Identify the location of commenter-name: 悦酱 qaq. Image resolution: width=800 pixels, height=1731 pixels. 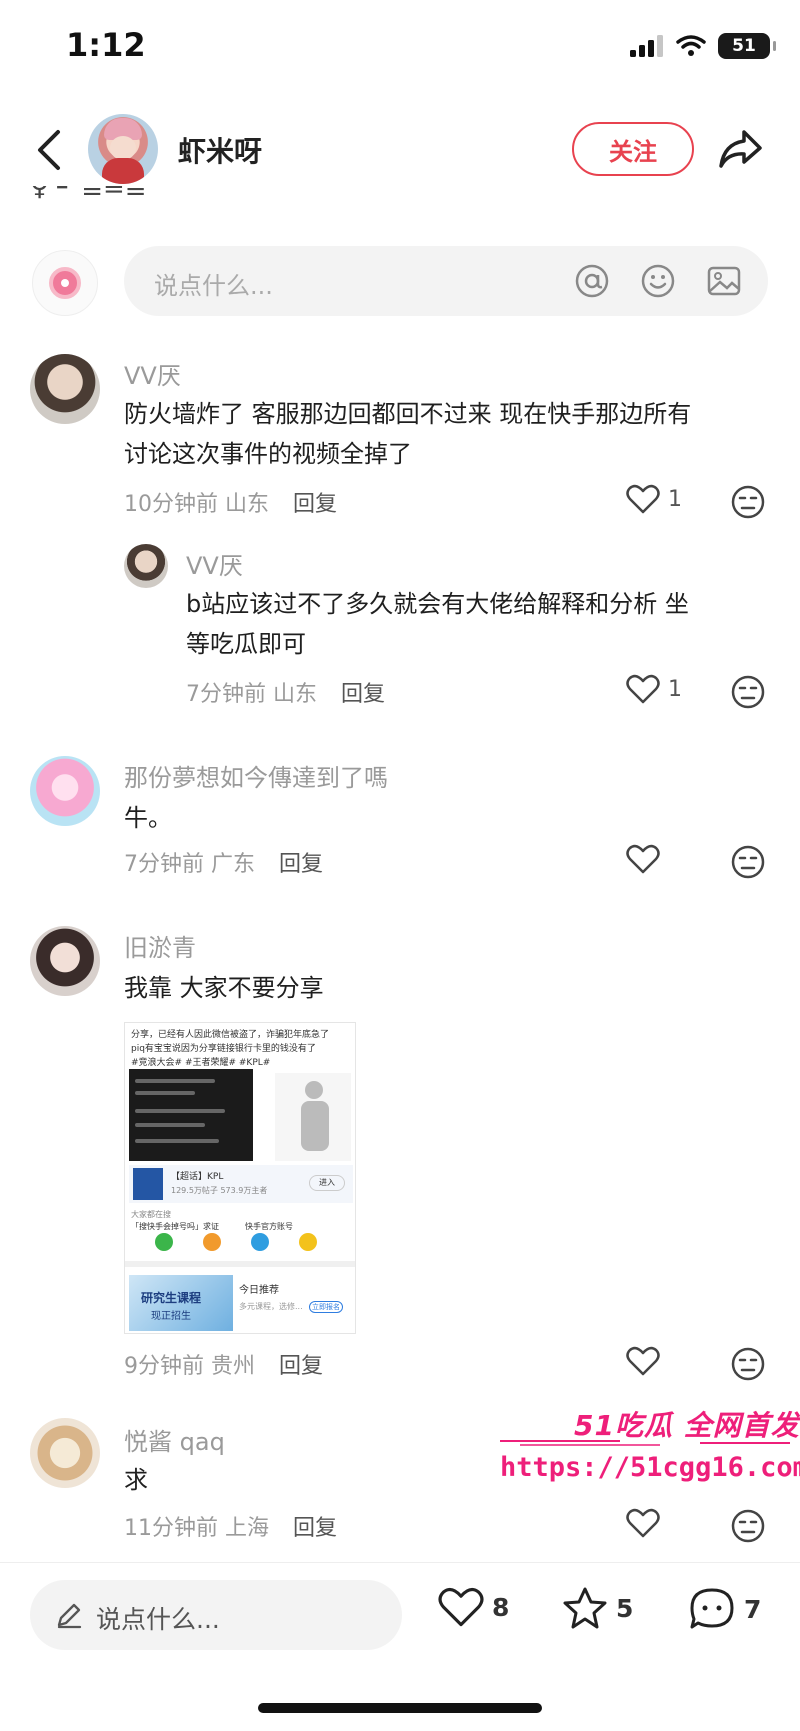
(174, 1439).